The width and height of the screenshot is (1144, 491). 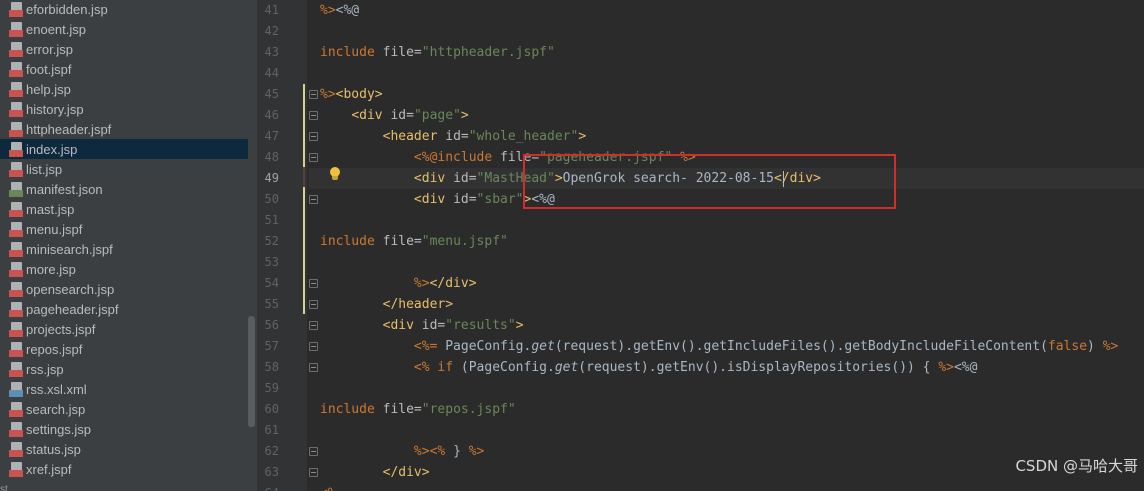 What do you see at coordinates (124, 409) in the screenshot?
I see `file-item: search.jsp` at bounding box center [124, 409].